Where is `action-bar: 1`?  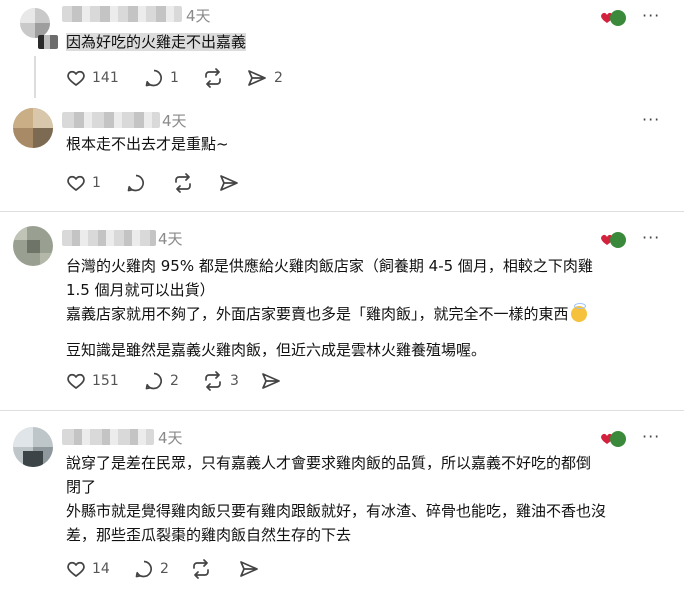 action-bar: 1 is located at coordinates (166, 183).